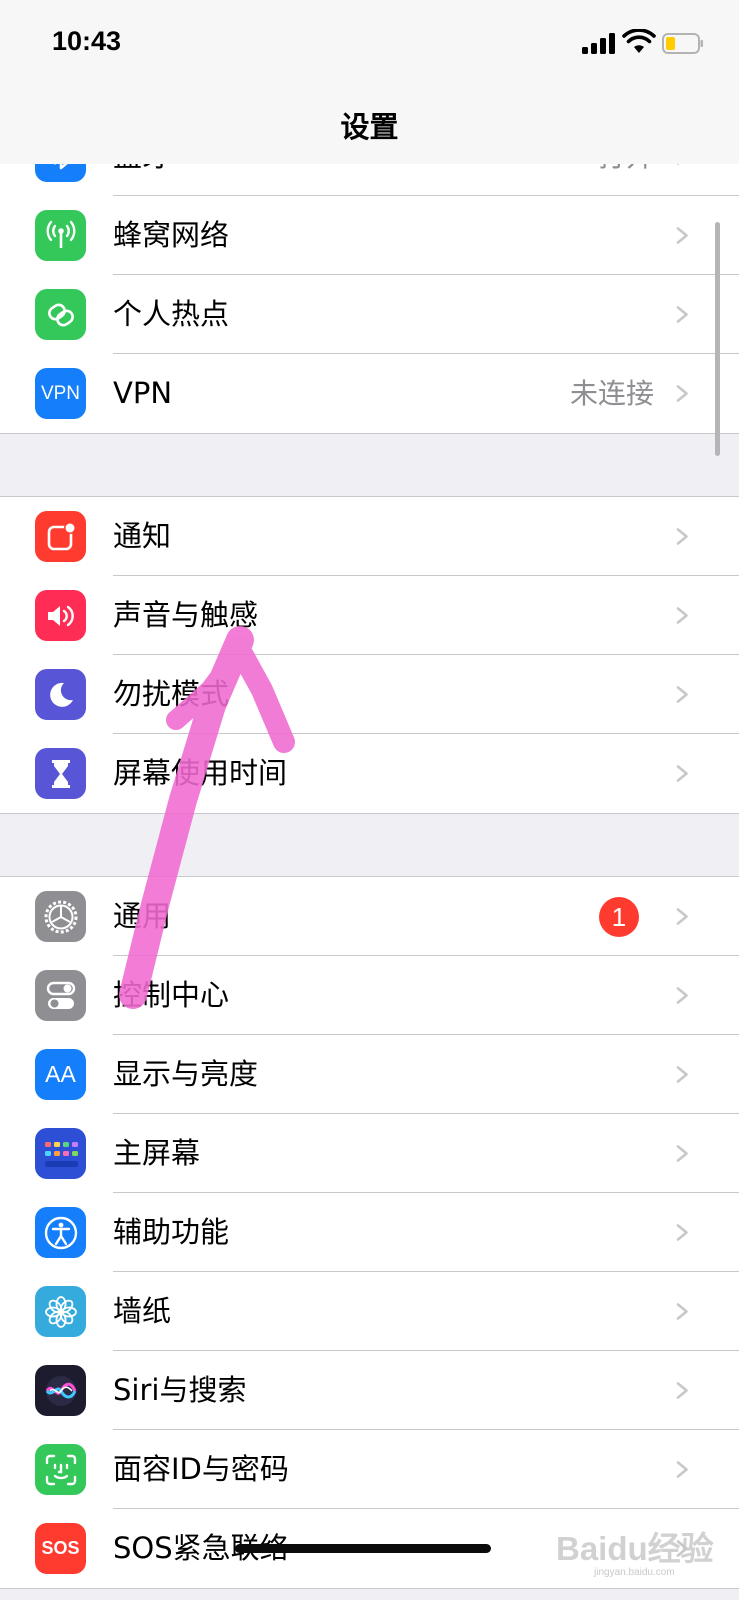 The width and height of the screenshot is (739, 1600). Describe the element at coordinates (60, 615) in the screenshot. I see `speaker-icon` at that location.